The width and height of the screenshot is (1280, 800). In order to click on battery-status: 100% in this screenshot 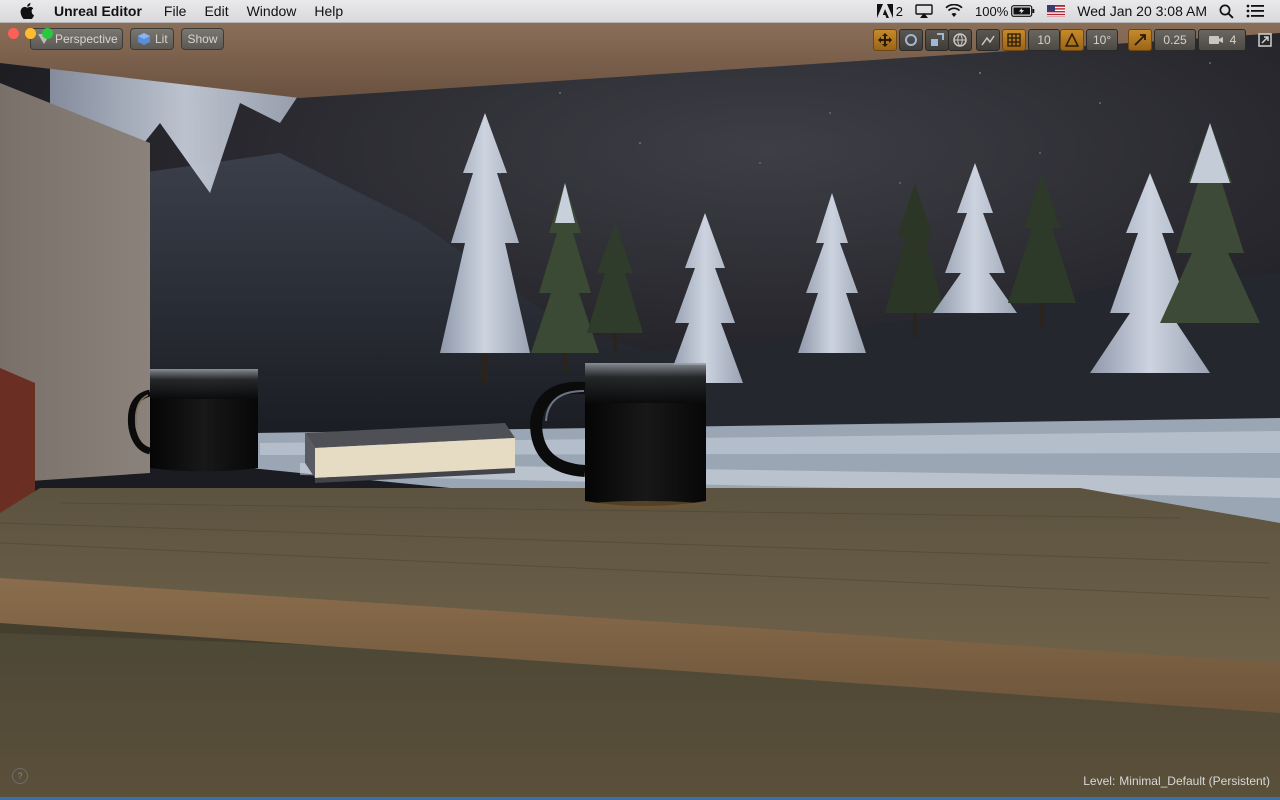, I will do `click(1005, 11)`.